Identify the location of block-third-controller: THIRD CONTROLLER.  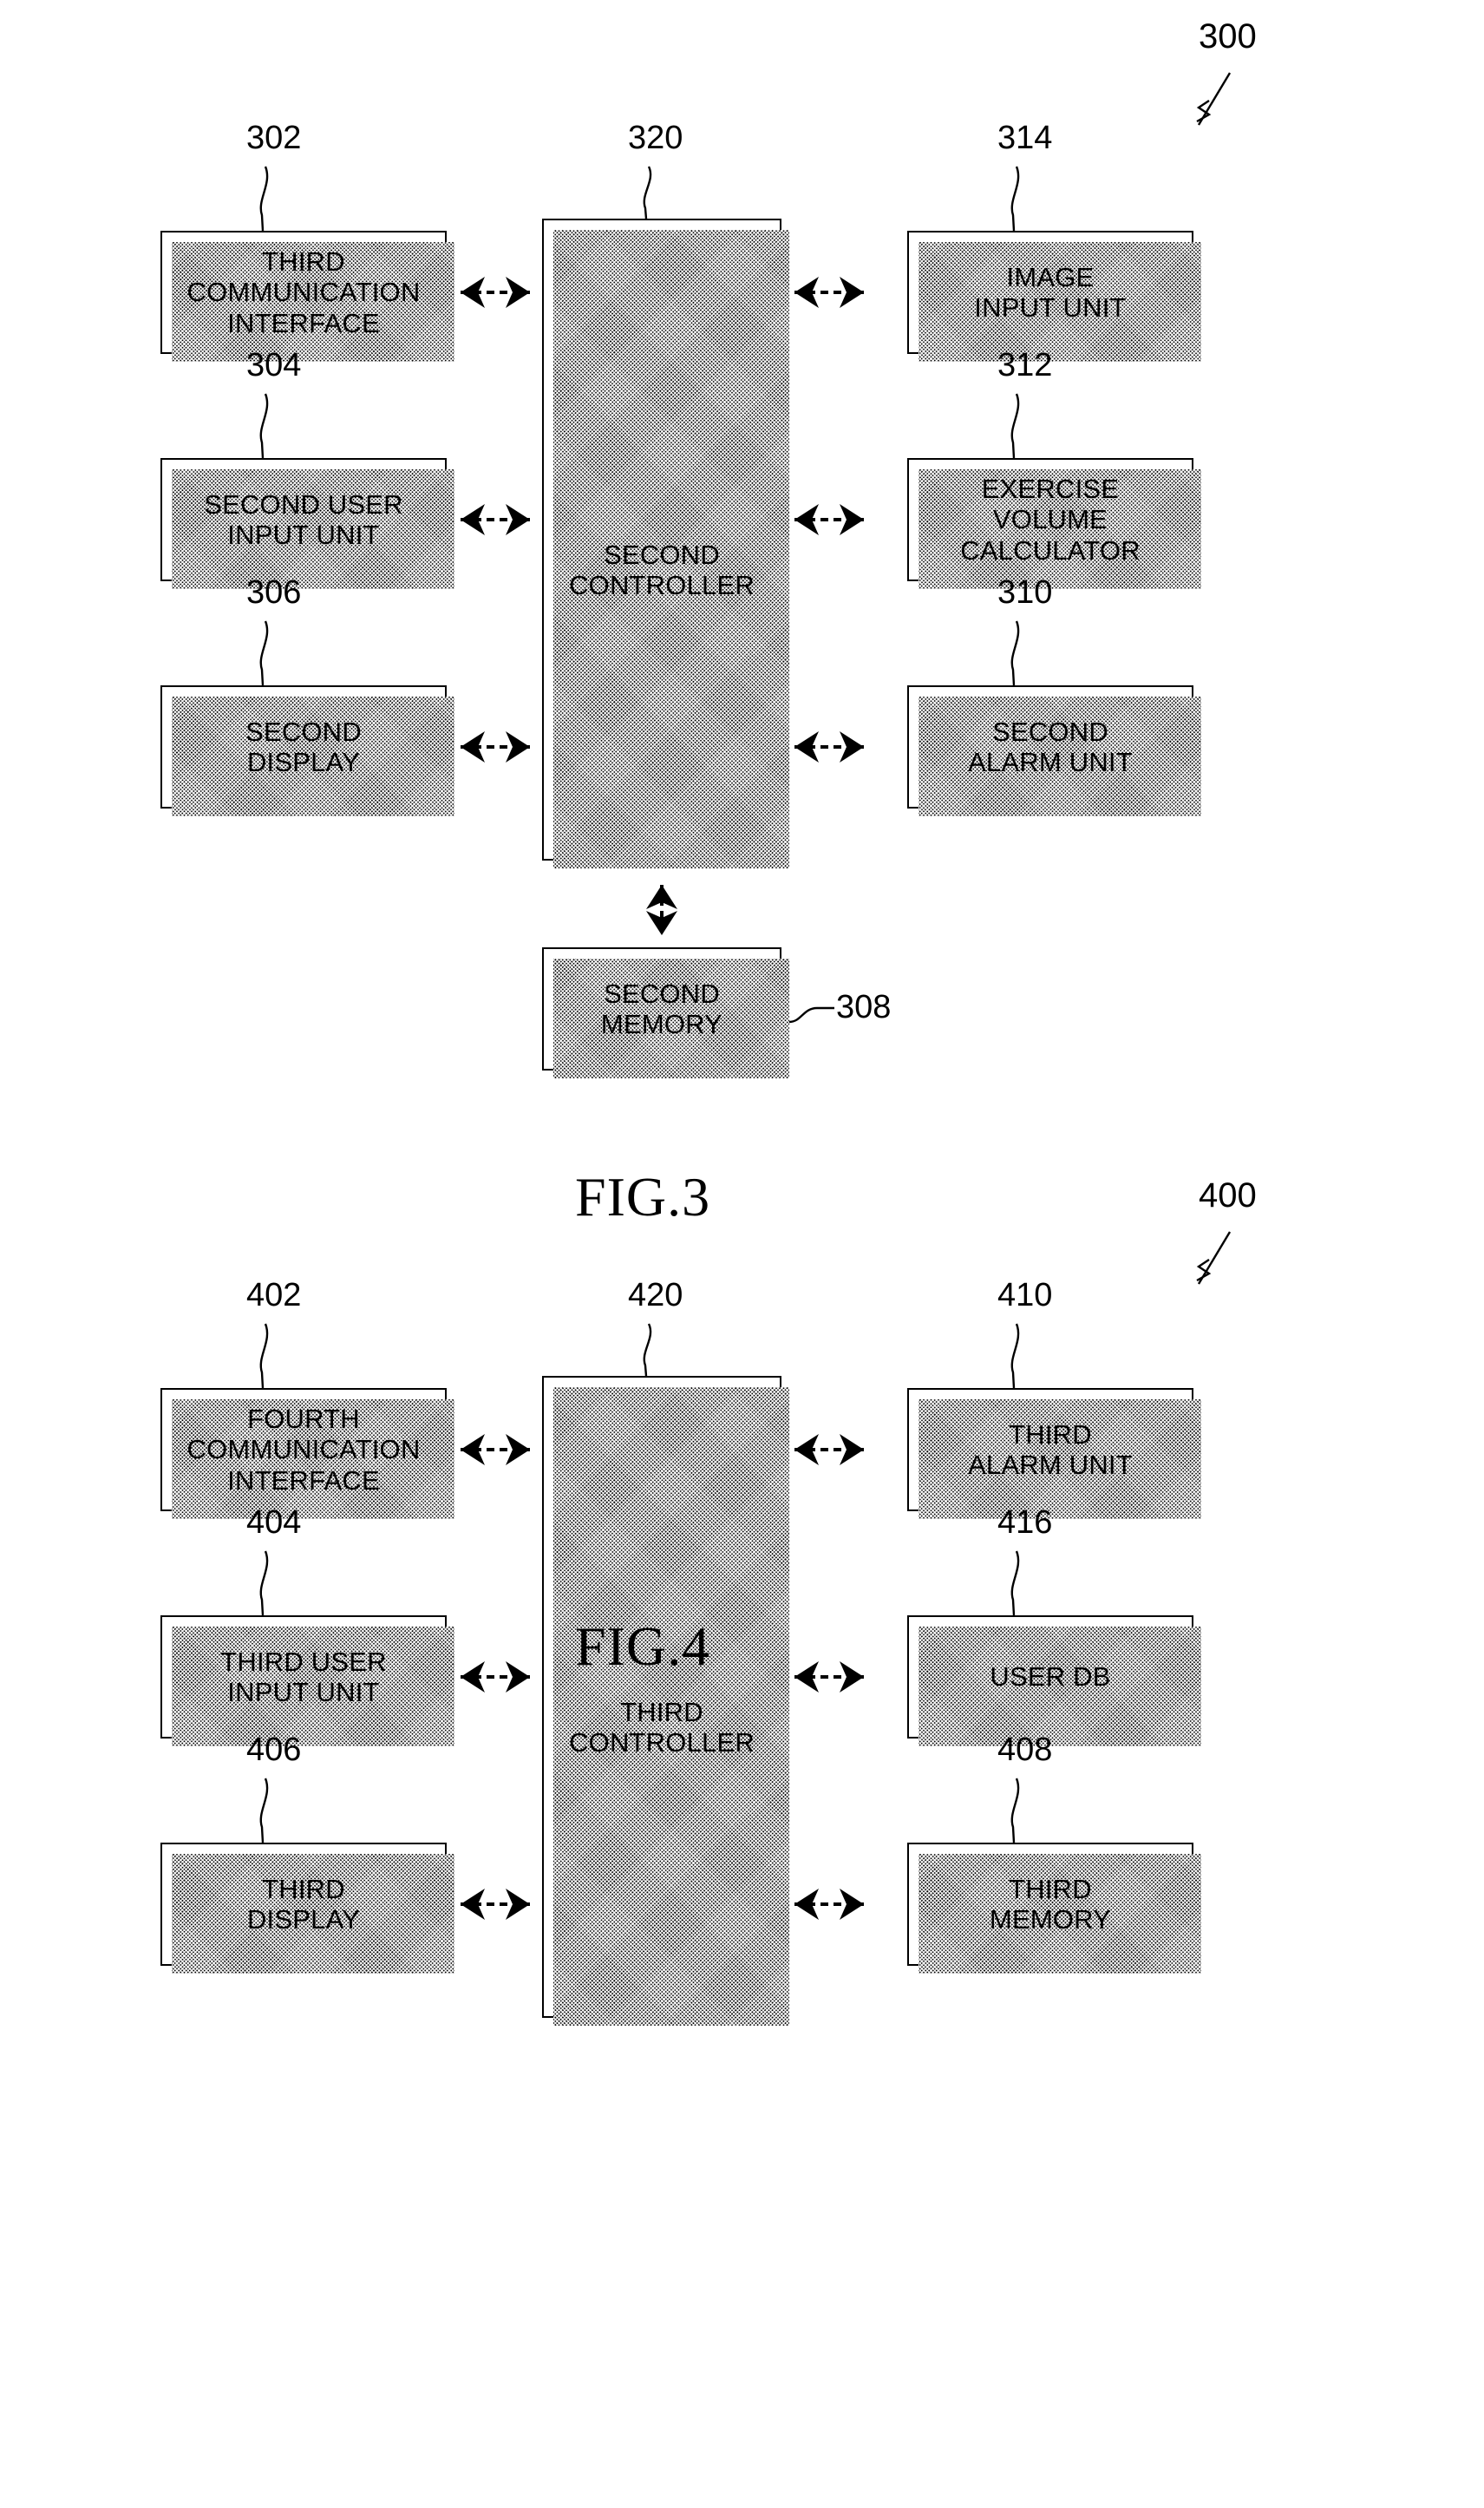
(666, 1701).